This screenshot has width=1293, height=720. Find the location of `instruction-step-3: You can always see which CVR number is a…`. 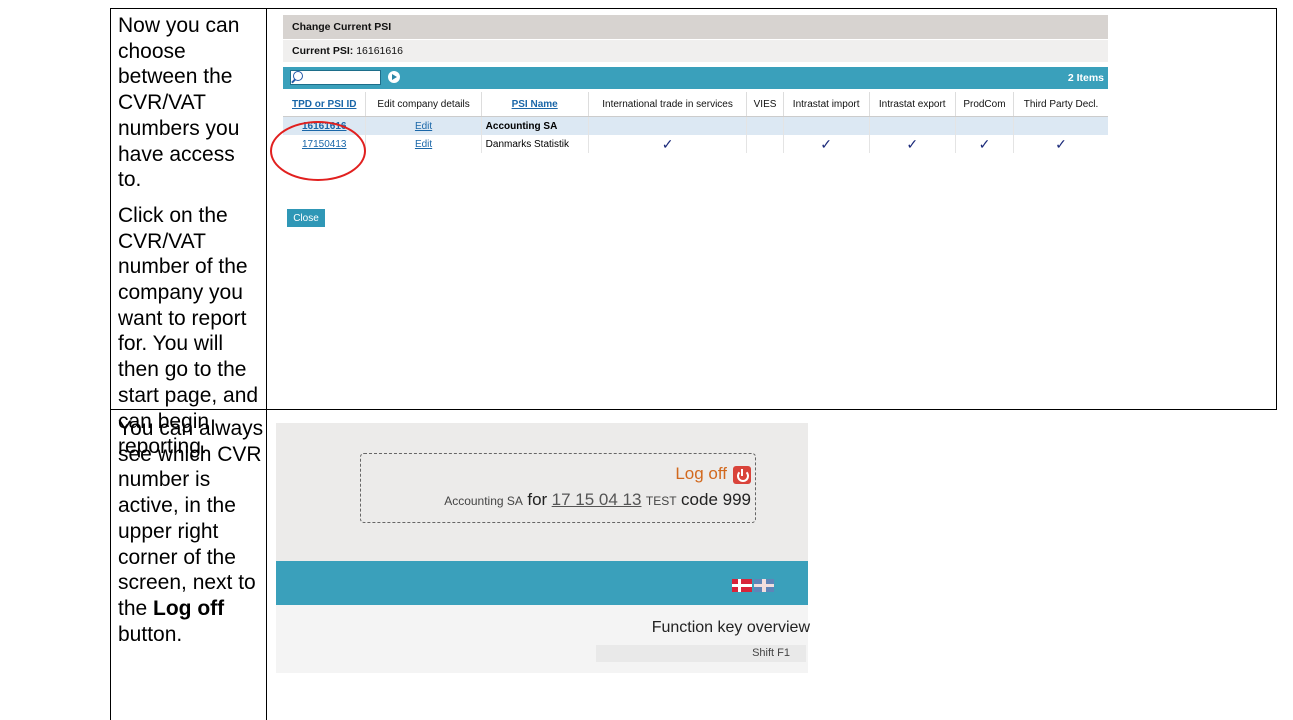

instruction-step-3: You can always see which CVR number is a… is located at coordinates (191, 531).